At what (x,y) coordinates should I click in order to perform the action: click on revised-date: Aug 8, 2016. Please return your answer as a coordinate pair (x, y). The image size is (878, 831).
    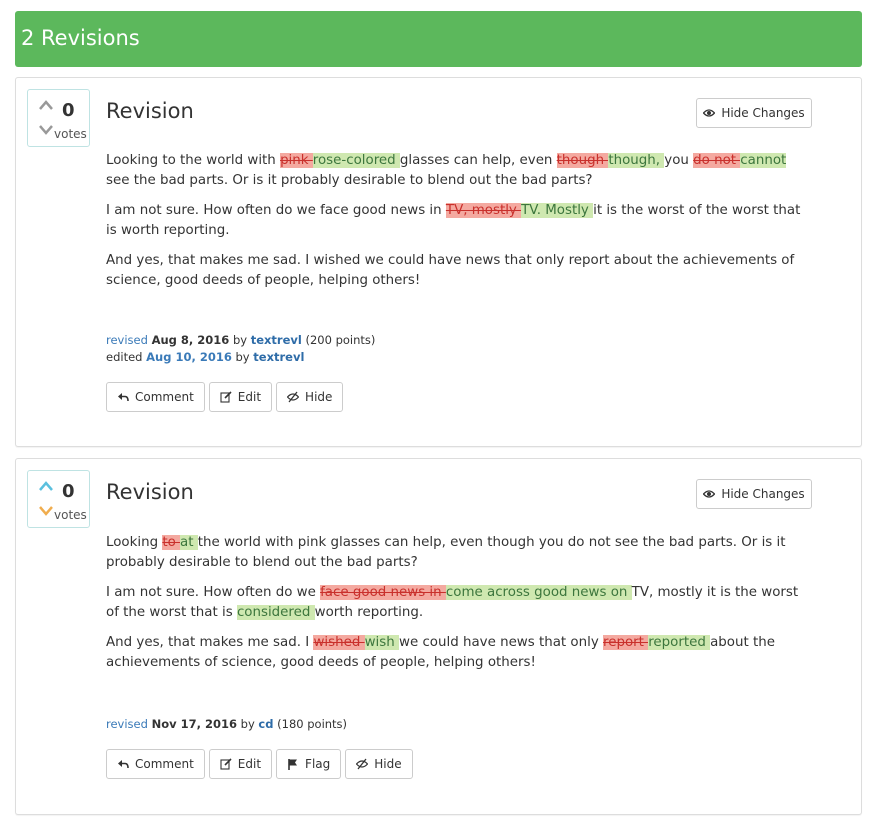
    Looking at the image, I should click on (191, 340).